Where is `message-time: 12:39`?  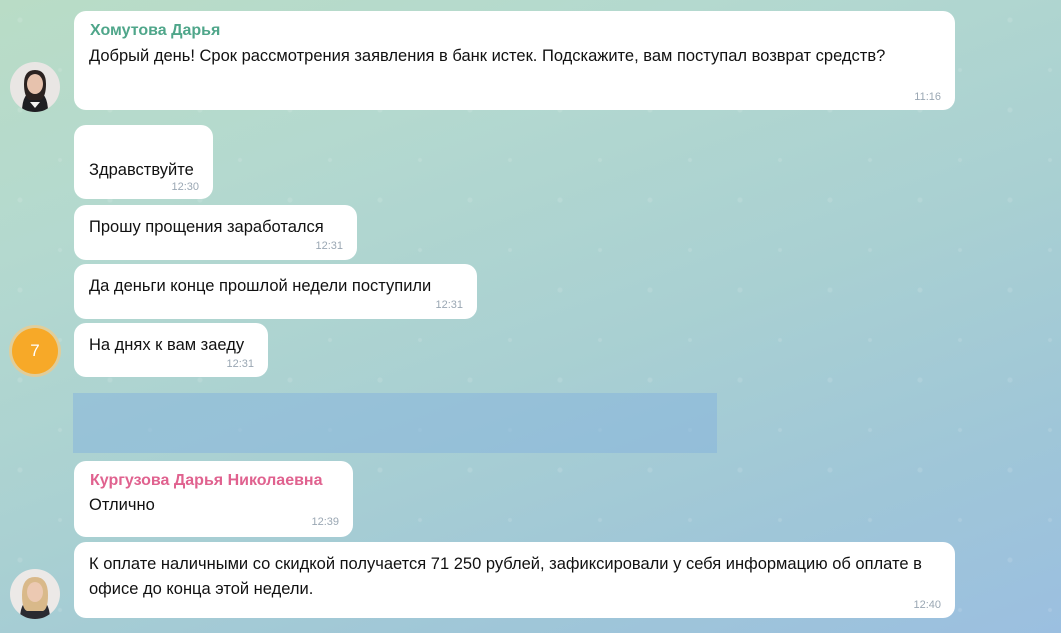 message-time: 12:39 is located at coordinates (325, 522).